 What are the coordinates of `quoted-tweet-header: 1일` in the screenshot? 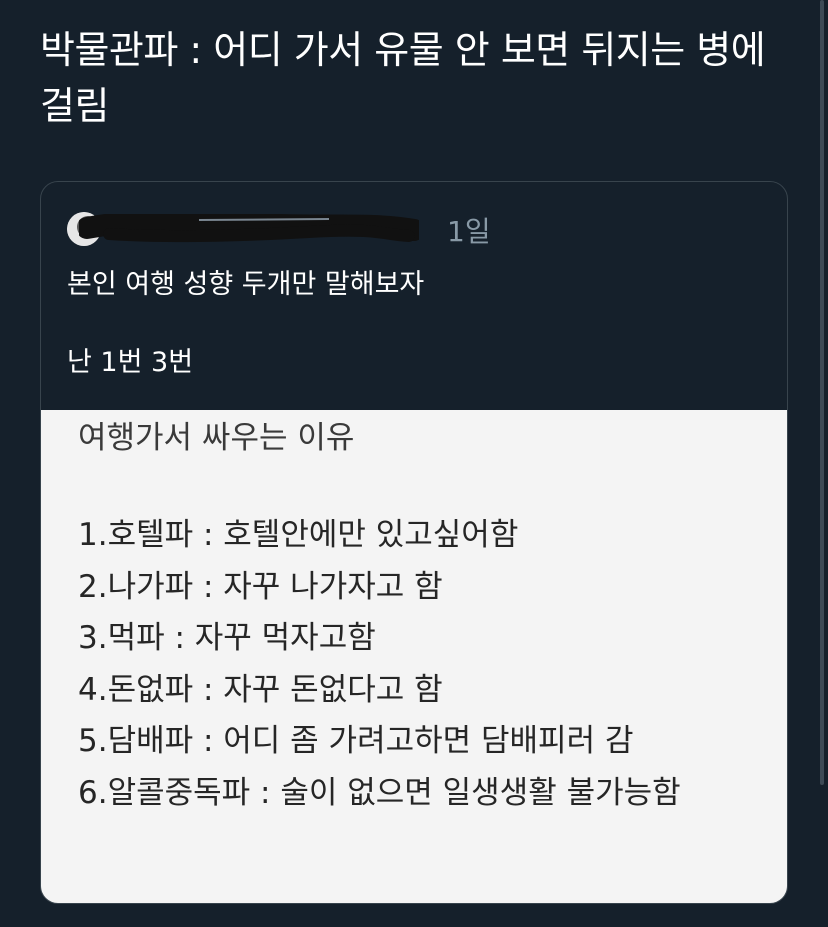 It's located at (407, 230).